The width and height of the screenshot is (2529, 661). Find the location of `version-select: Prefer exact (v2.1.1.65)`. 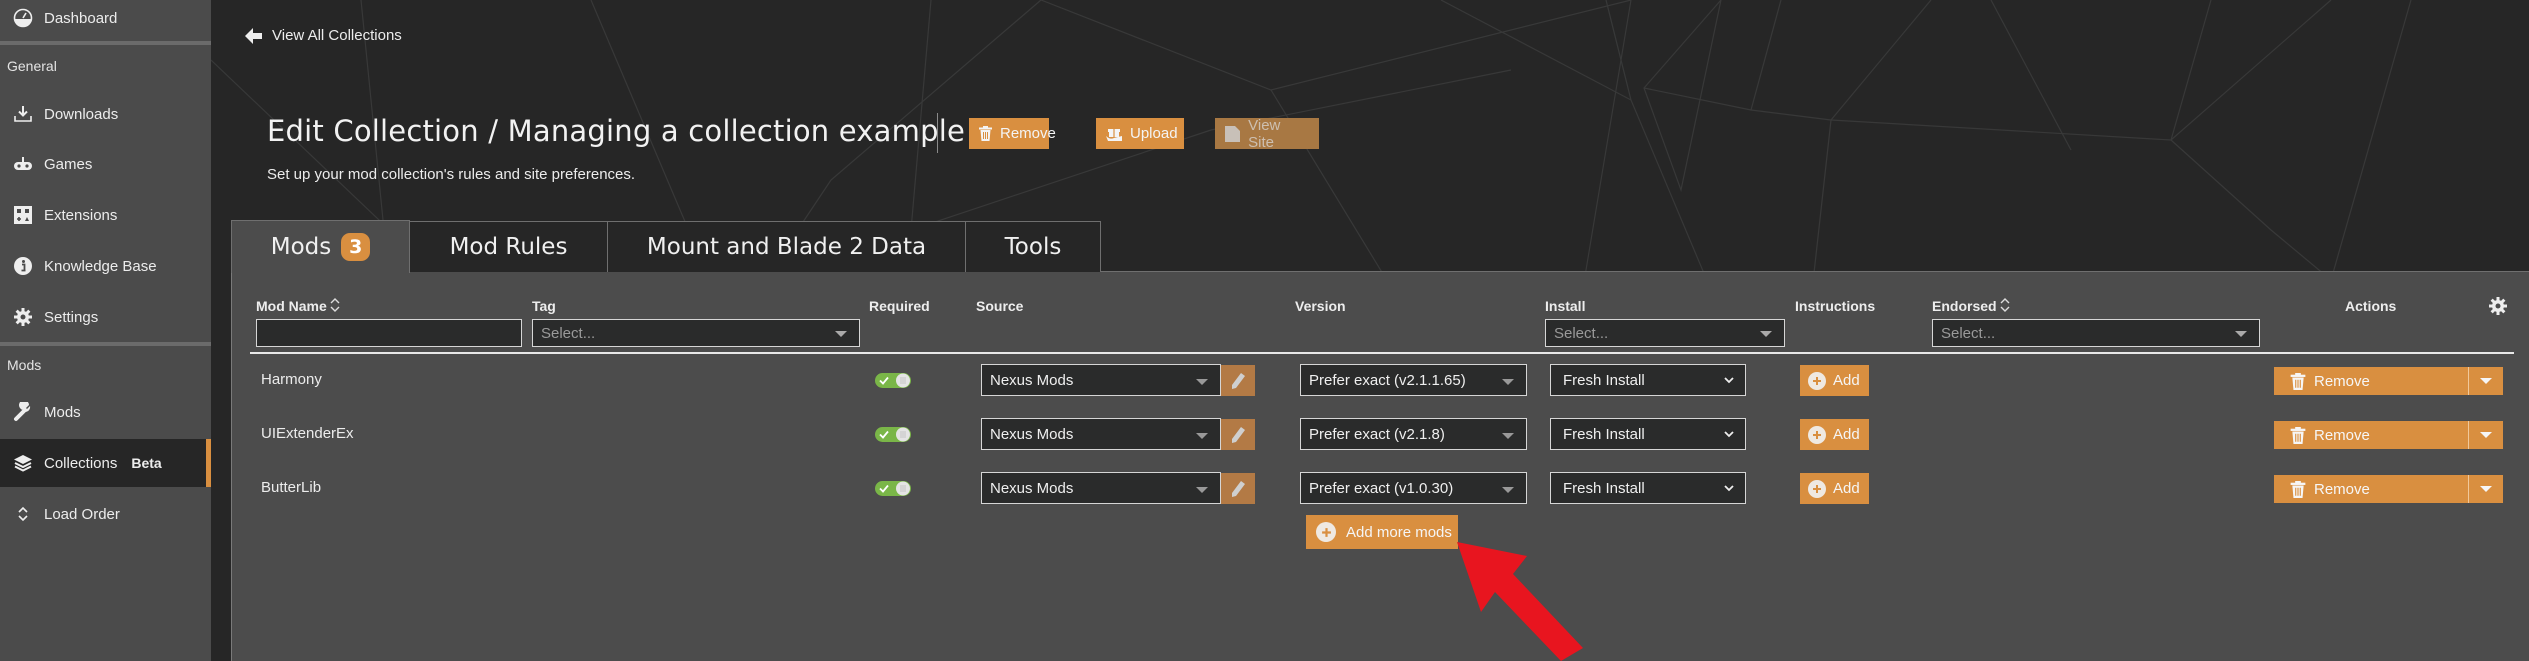

version-select: Prefer exact (v2.1.1.65) is located at coordinates (1413, 380).